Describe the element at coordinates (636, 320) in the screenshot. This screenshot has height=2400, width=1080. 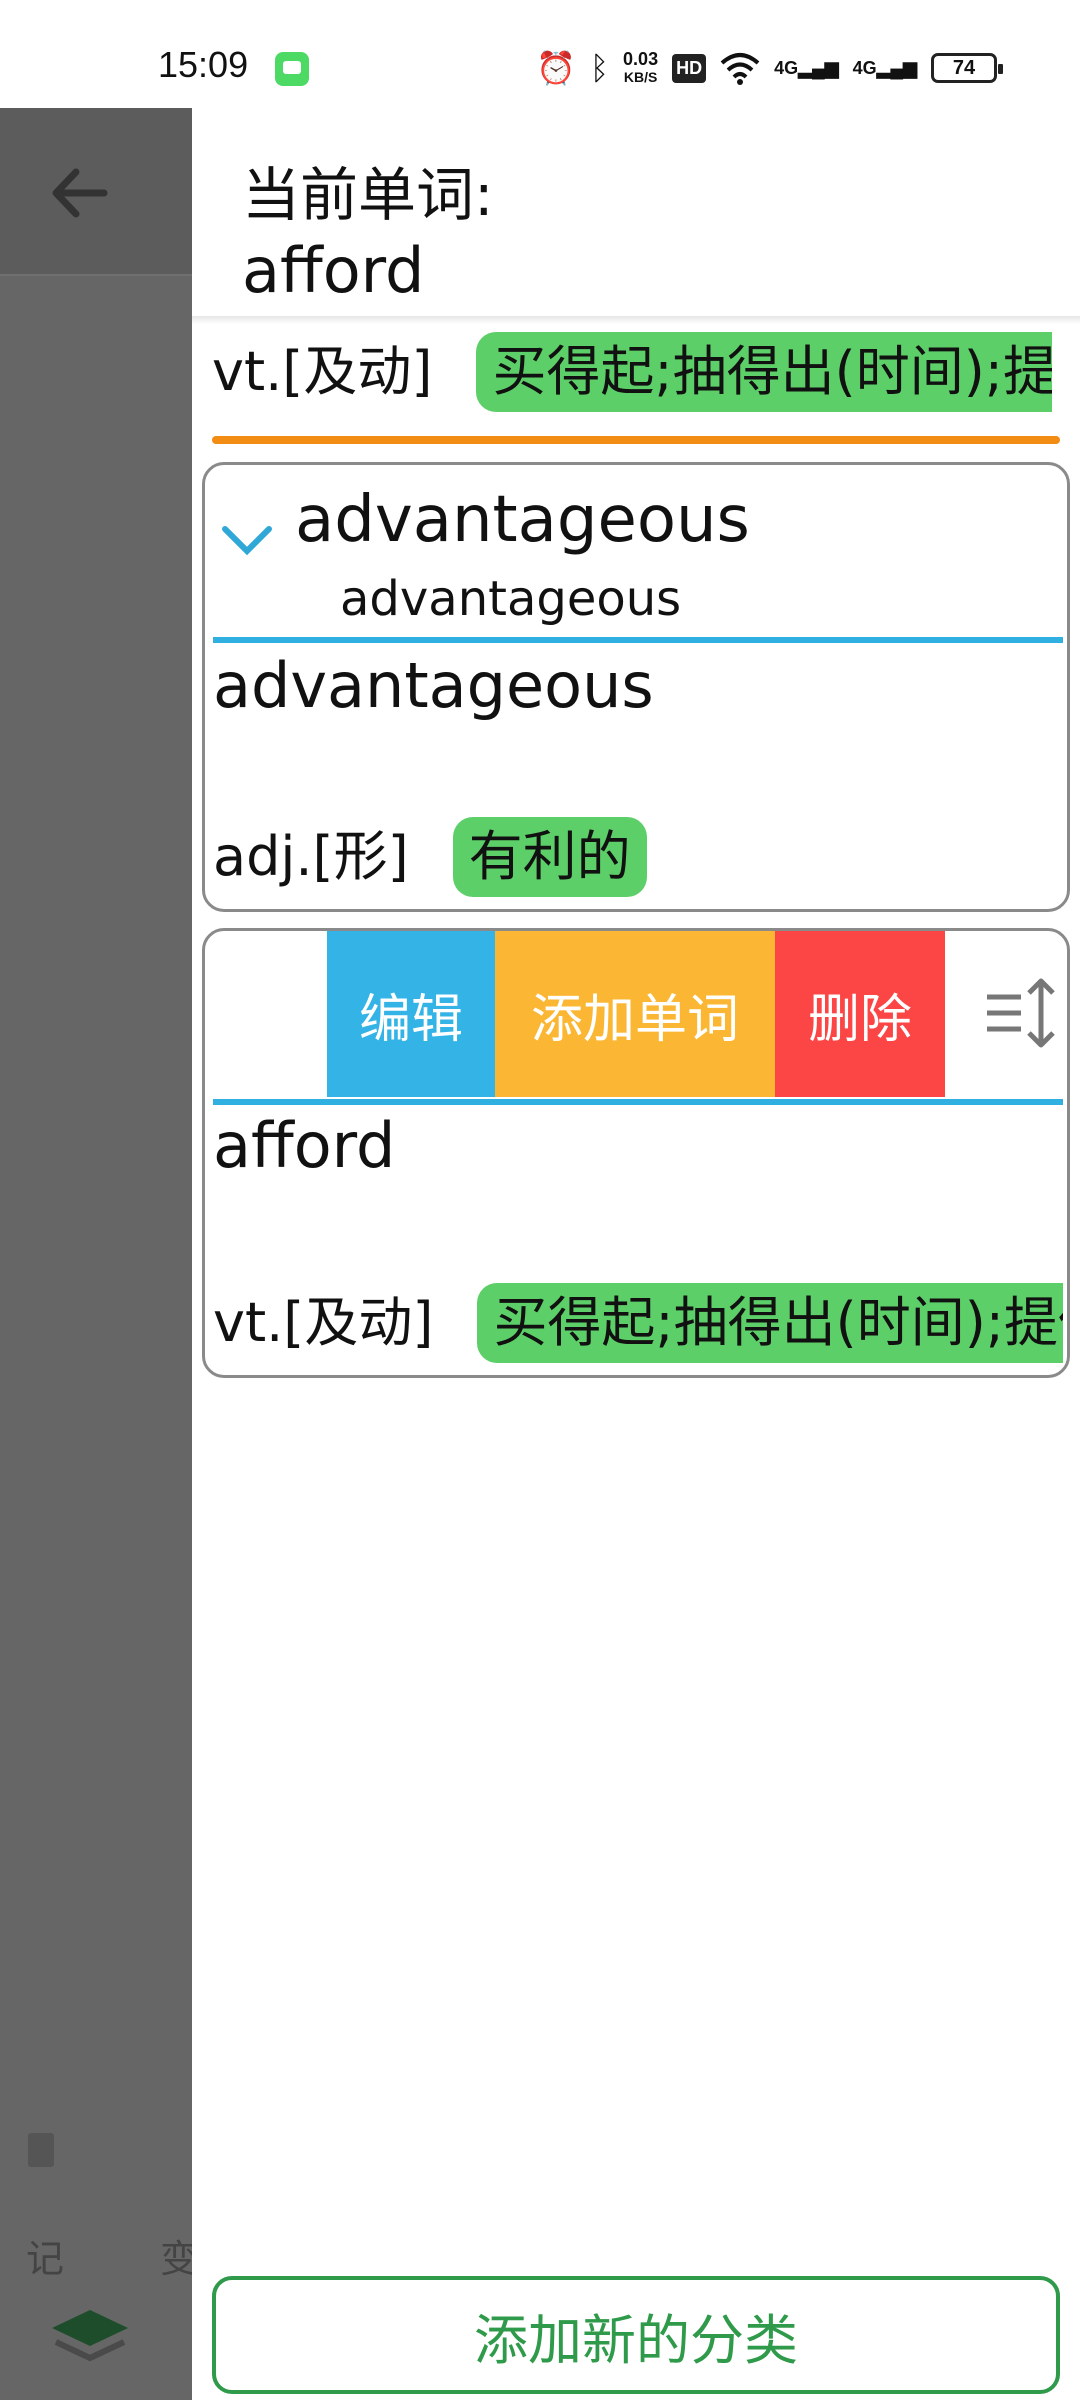
I see `header-shadow` at that location.